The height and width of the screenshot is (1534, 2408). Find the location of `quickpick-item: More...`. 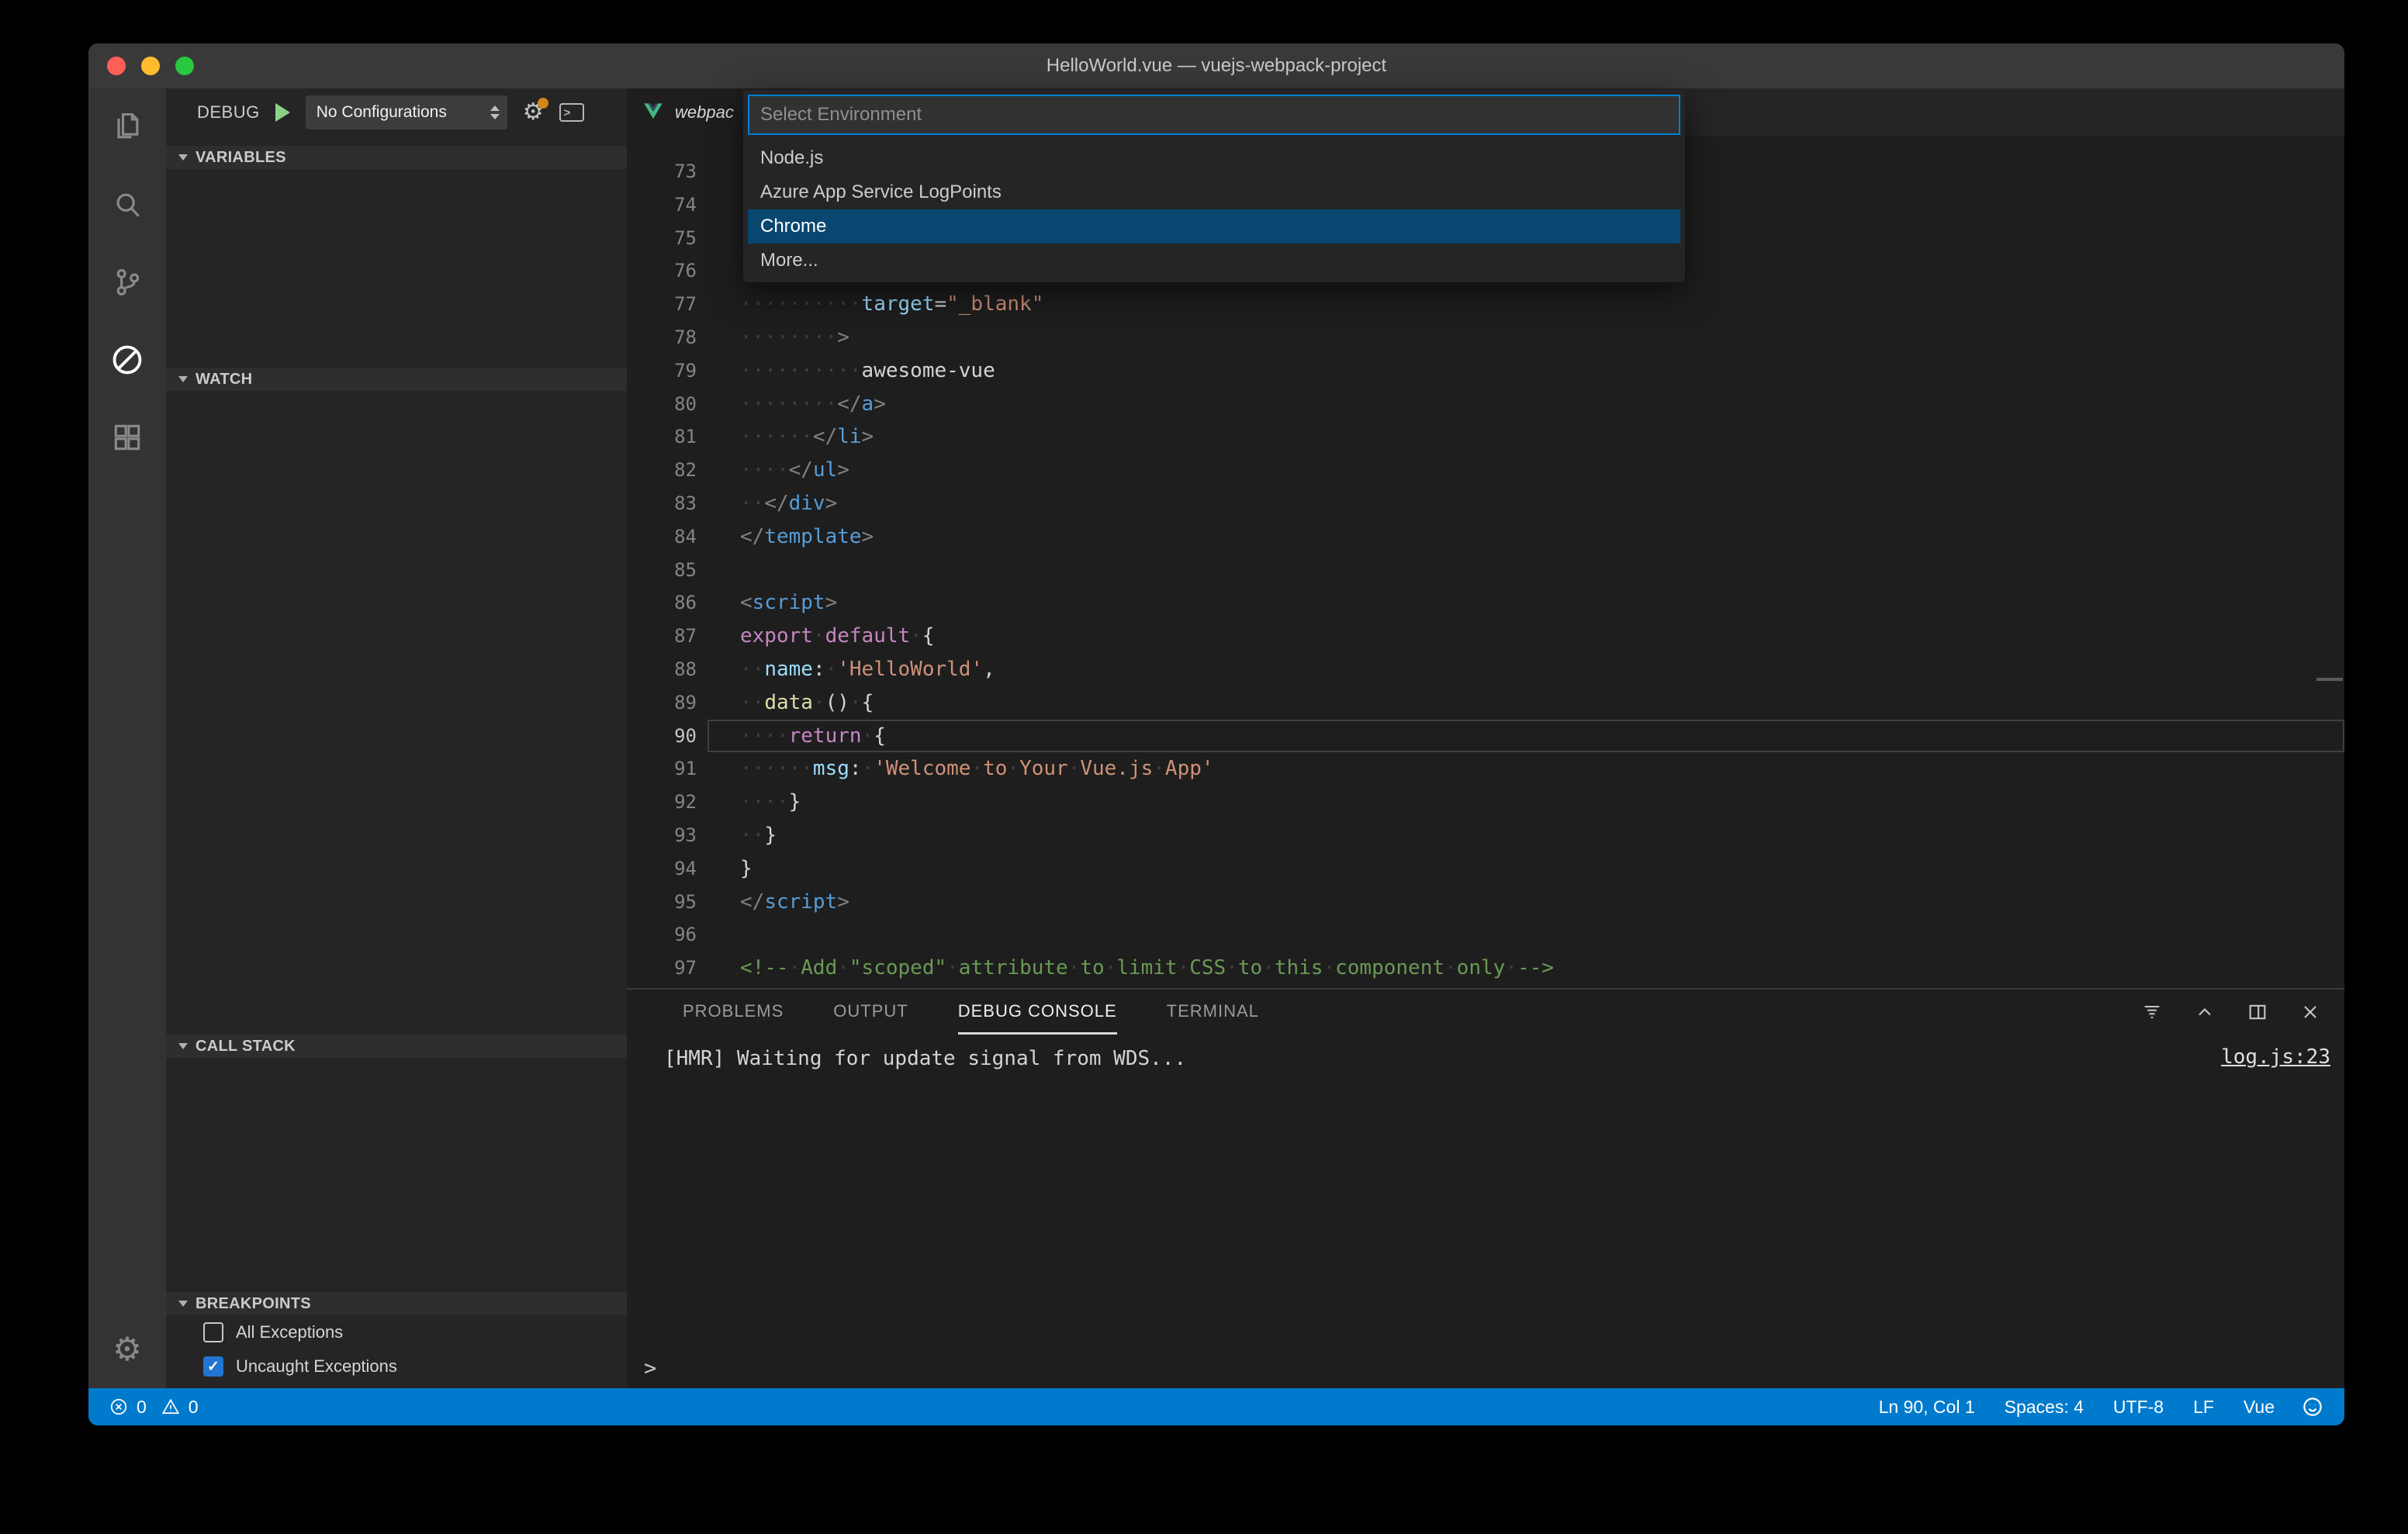

quickpick-item: More... is located at coordinates (1214, 261).